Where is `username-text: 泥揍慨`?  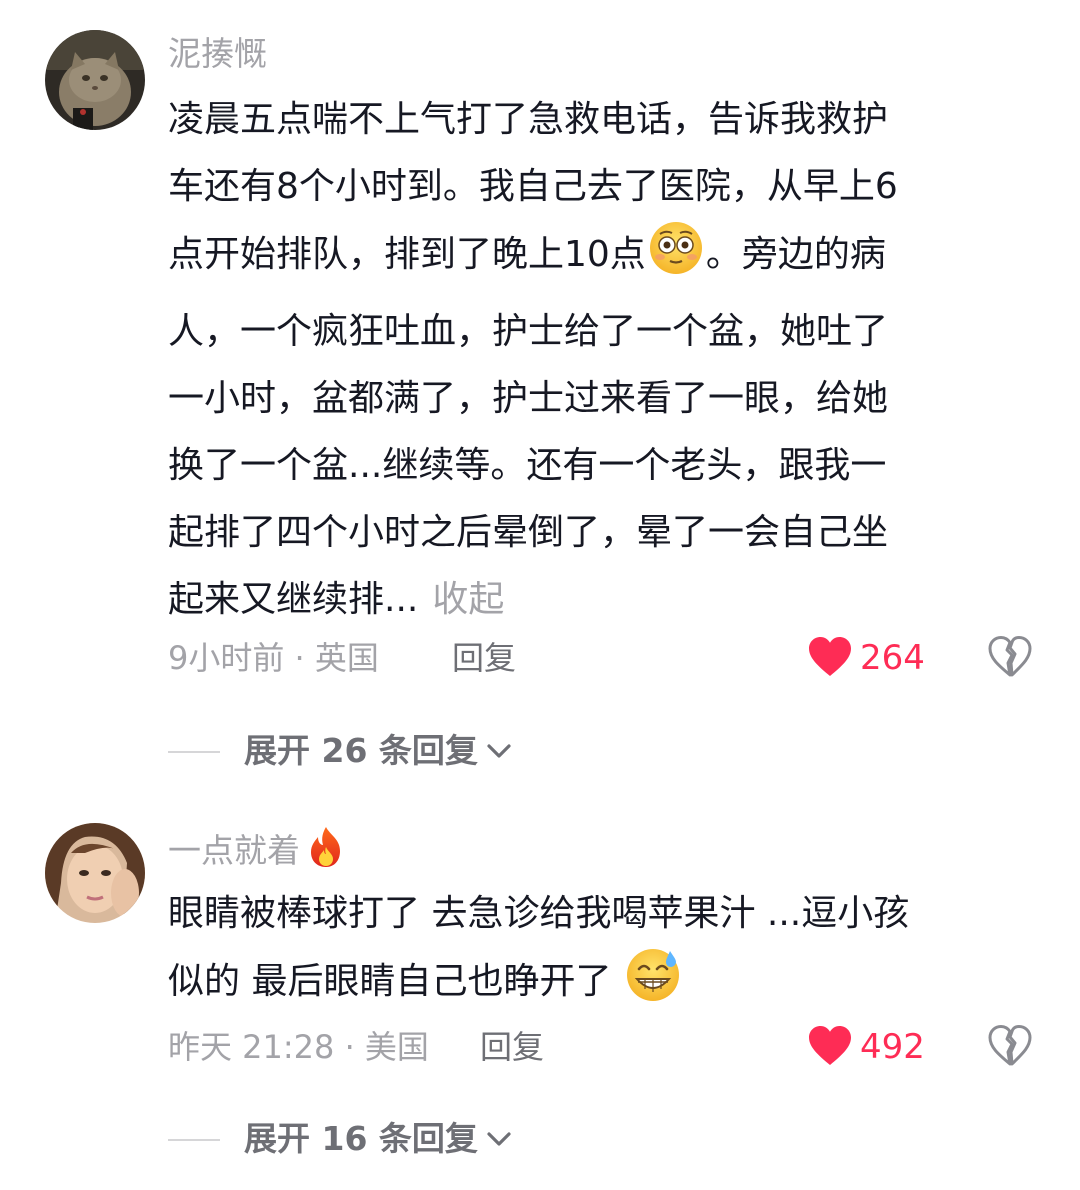
username-text: 泥揍慨 is located at coordinates (217, 53).